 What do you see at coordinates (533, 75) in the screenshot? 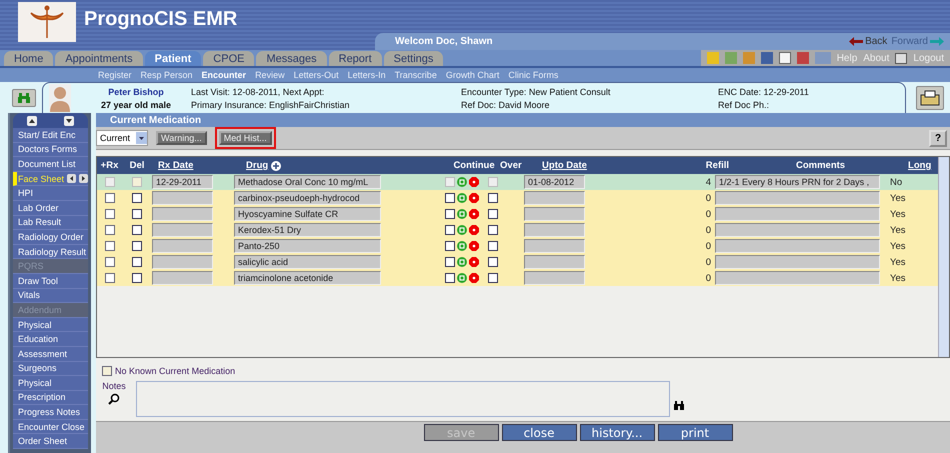
I see `subnav-link: Clinic Forms` at bounding box center [533, 75].